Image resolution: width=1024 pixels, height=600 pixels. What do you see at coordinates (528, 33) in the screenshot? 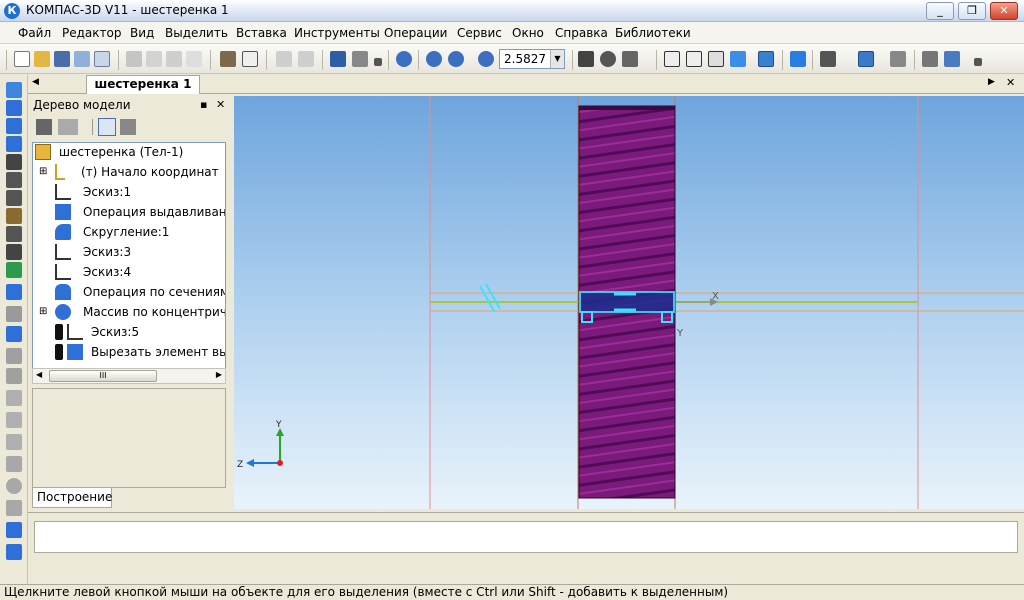
I see `menu-window: Окно` at bounding box center [528, 33].